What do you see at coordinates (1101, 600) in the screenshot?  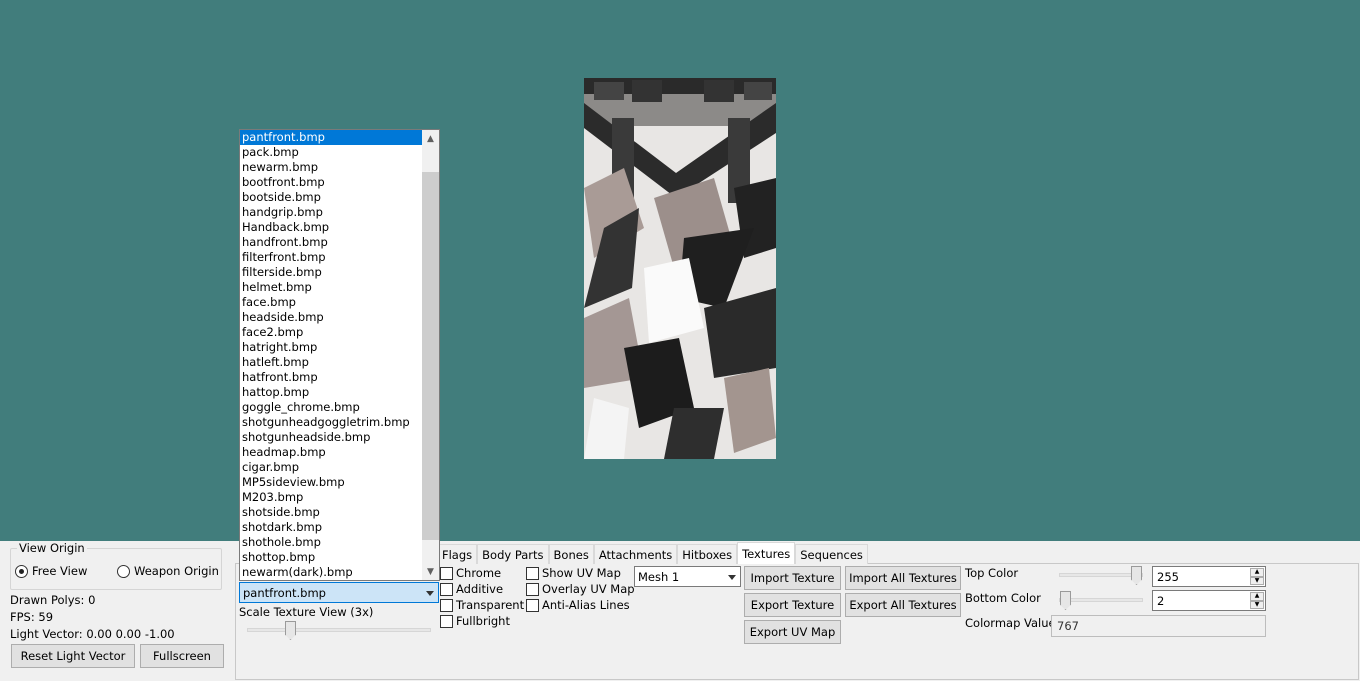 I see `bottom-color-slider-track` at bounding box center [1101, 600].